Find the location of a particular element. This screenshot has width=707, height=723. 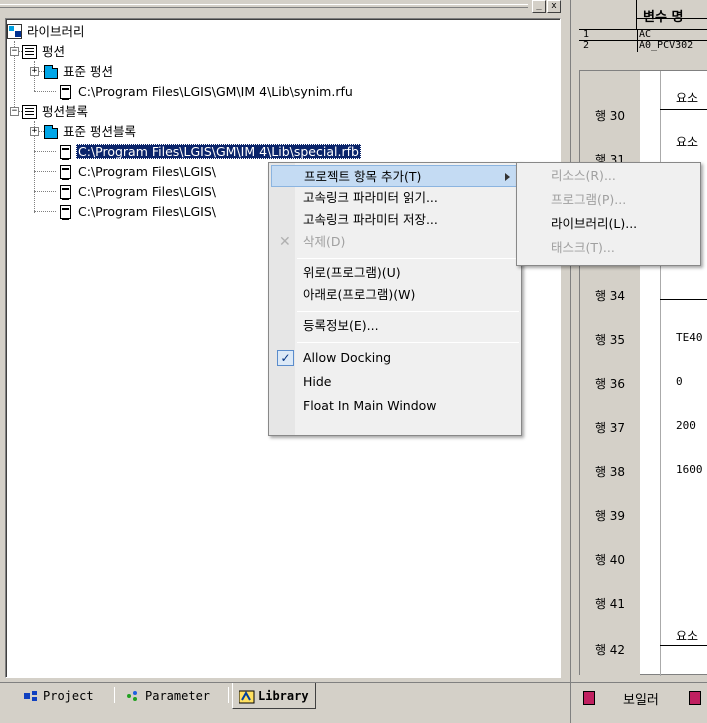

expand-standard-fb-toggle: + is located at coordinates (34, 131).